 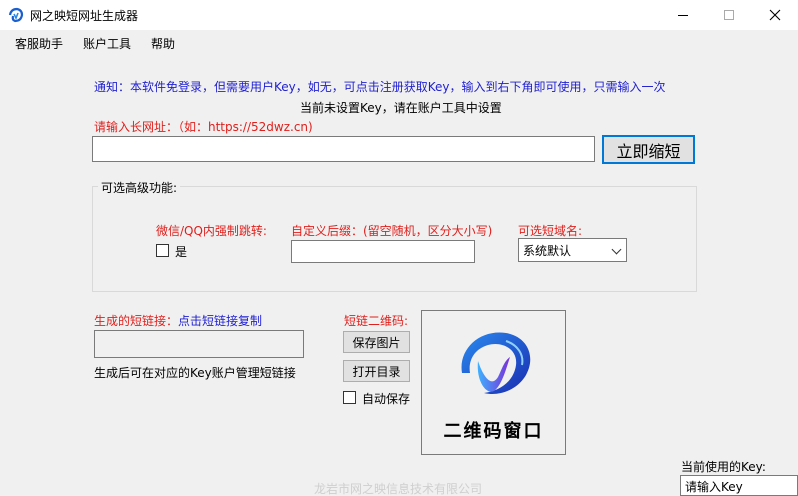 I want to click on close-button, so click(x=775, y=15).